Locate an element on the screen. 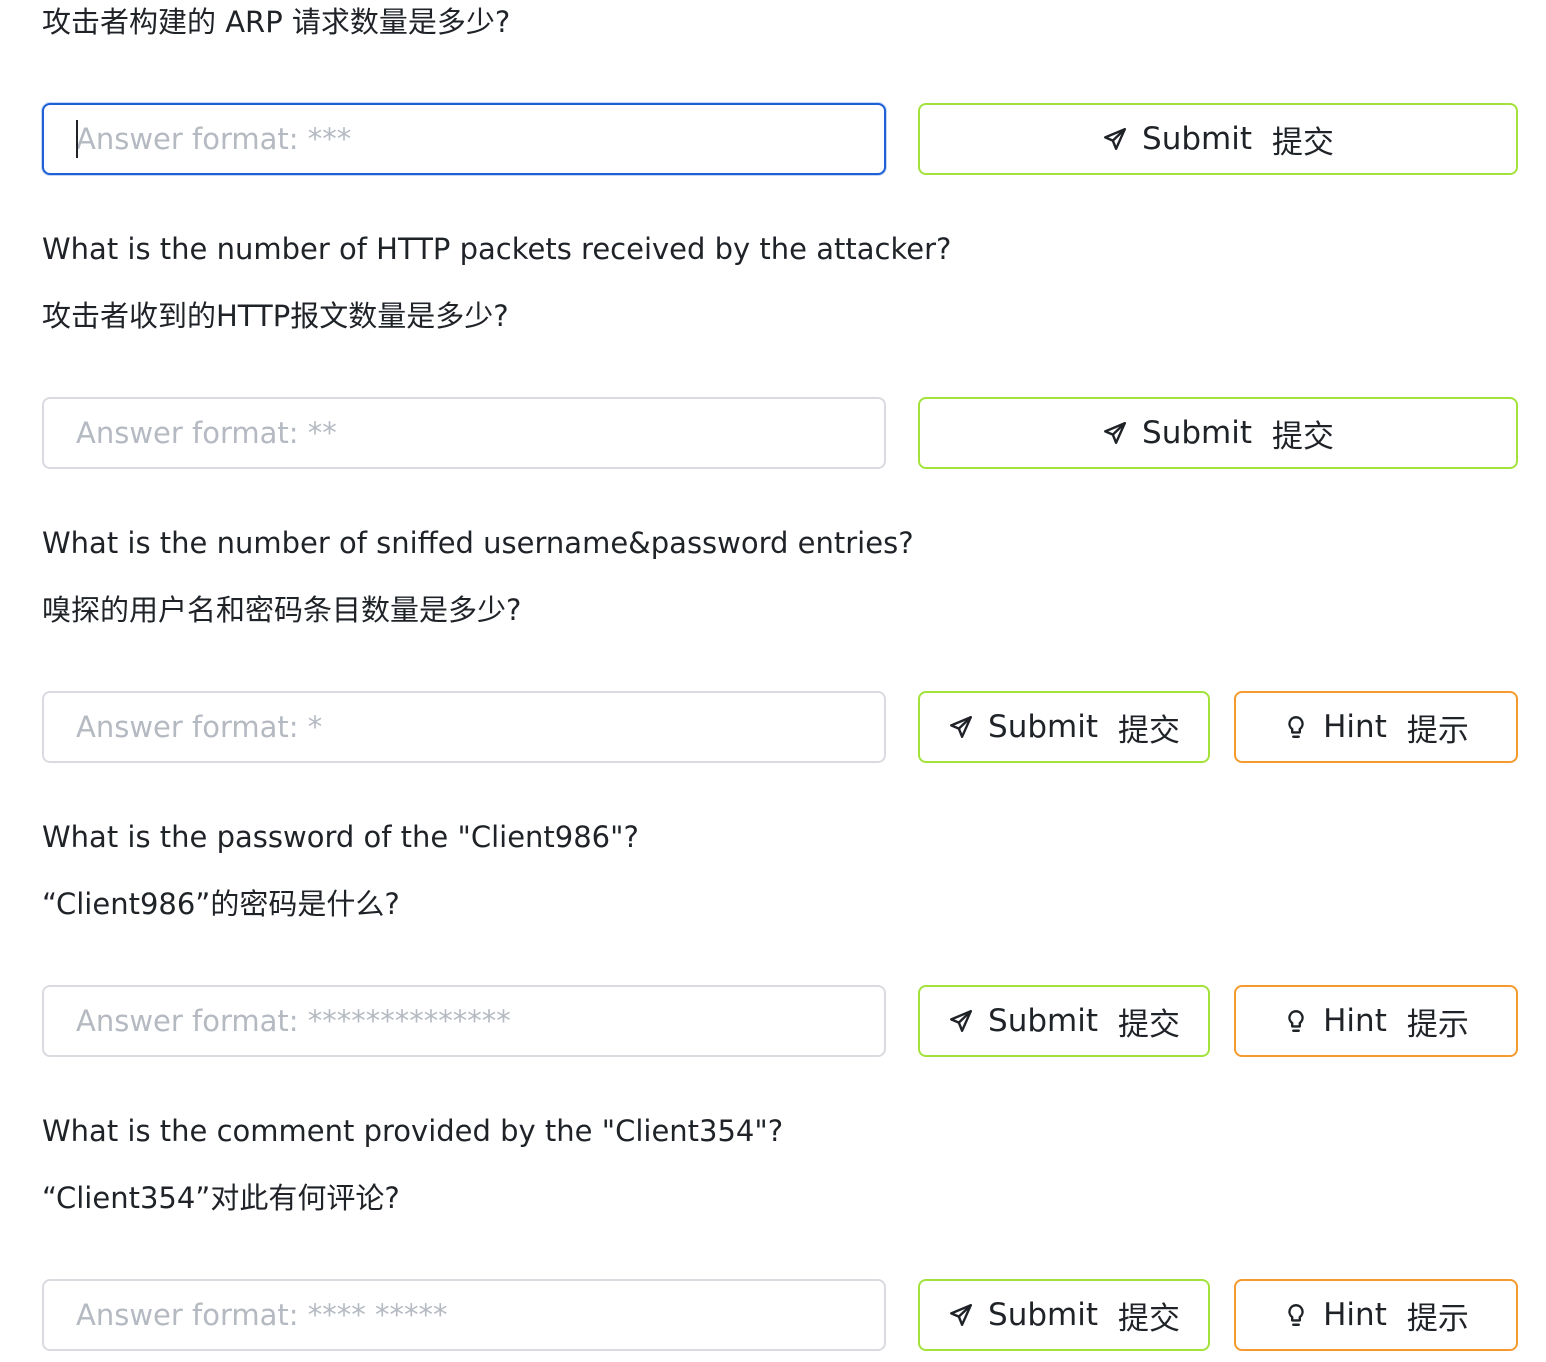  submit-button-4: Submit 提交 is located at coordinates (1064, 1021).